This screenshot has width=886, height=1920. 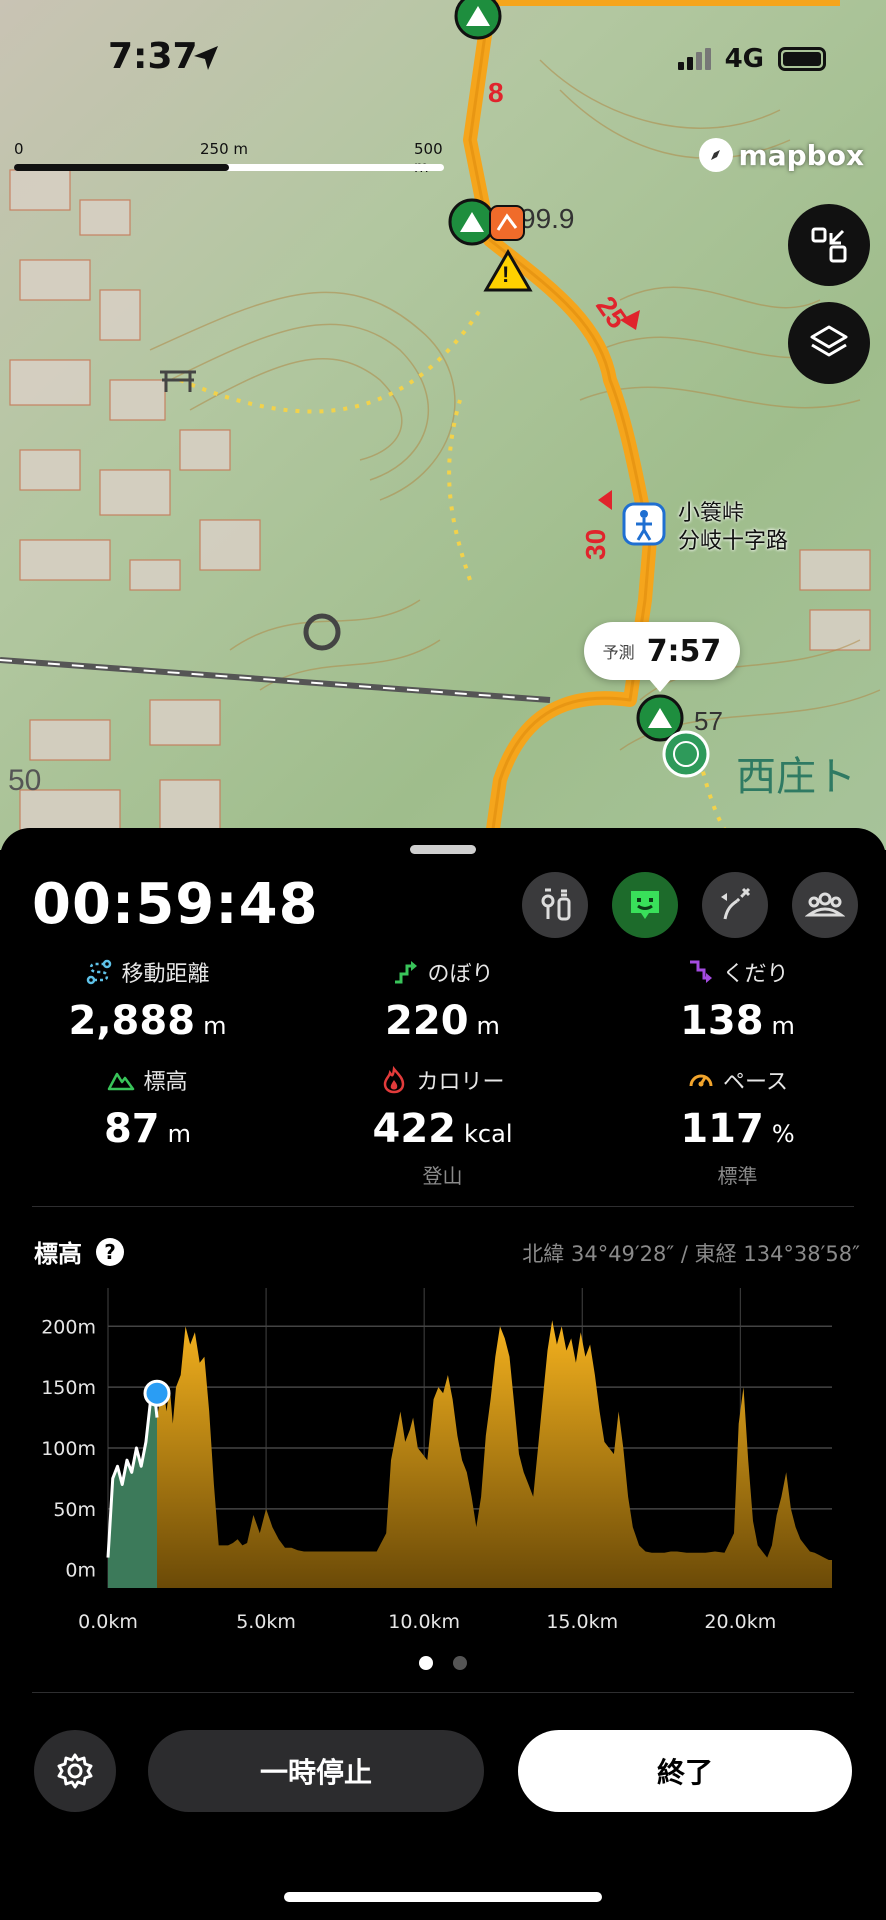 I want to click on place-label: 小簑峠 分岐十字路, so click(x=733, y=528).